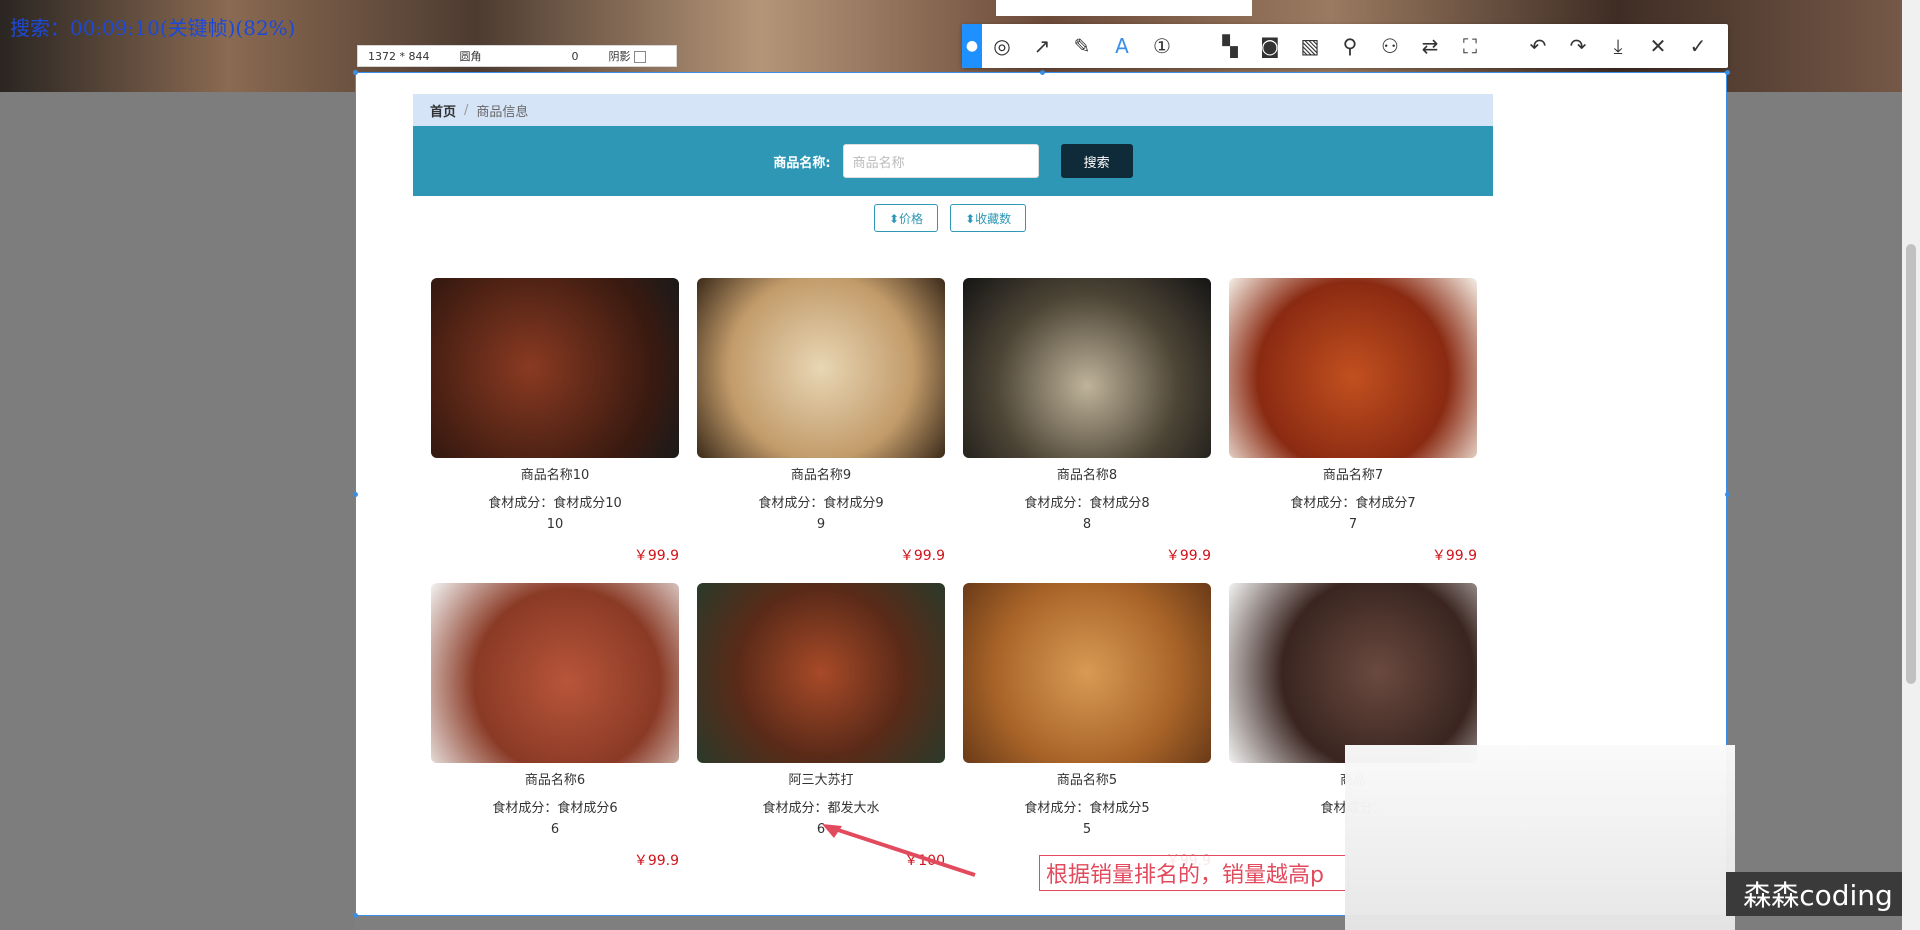  I want to click on product-card: 商品名称10 食材成分：食材成分10 10 ￥99.9, so click(555, 421).